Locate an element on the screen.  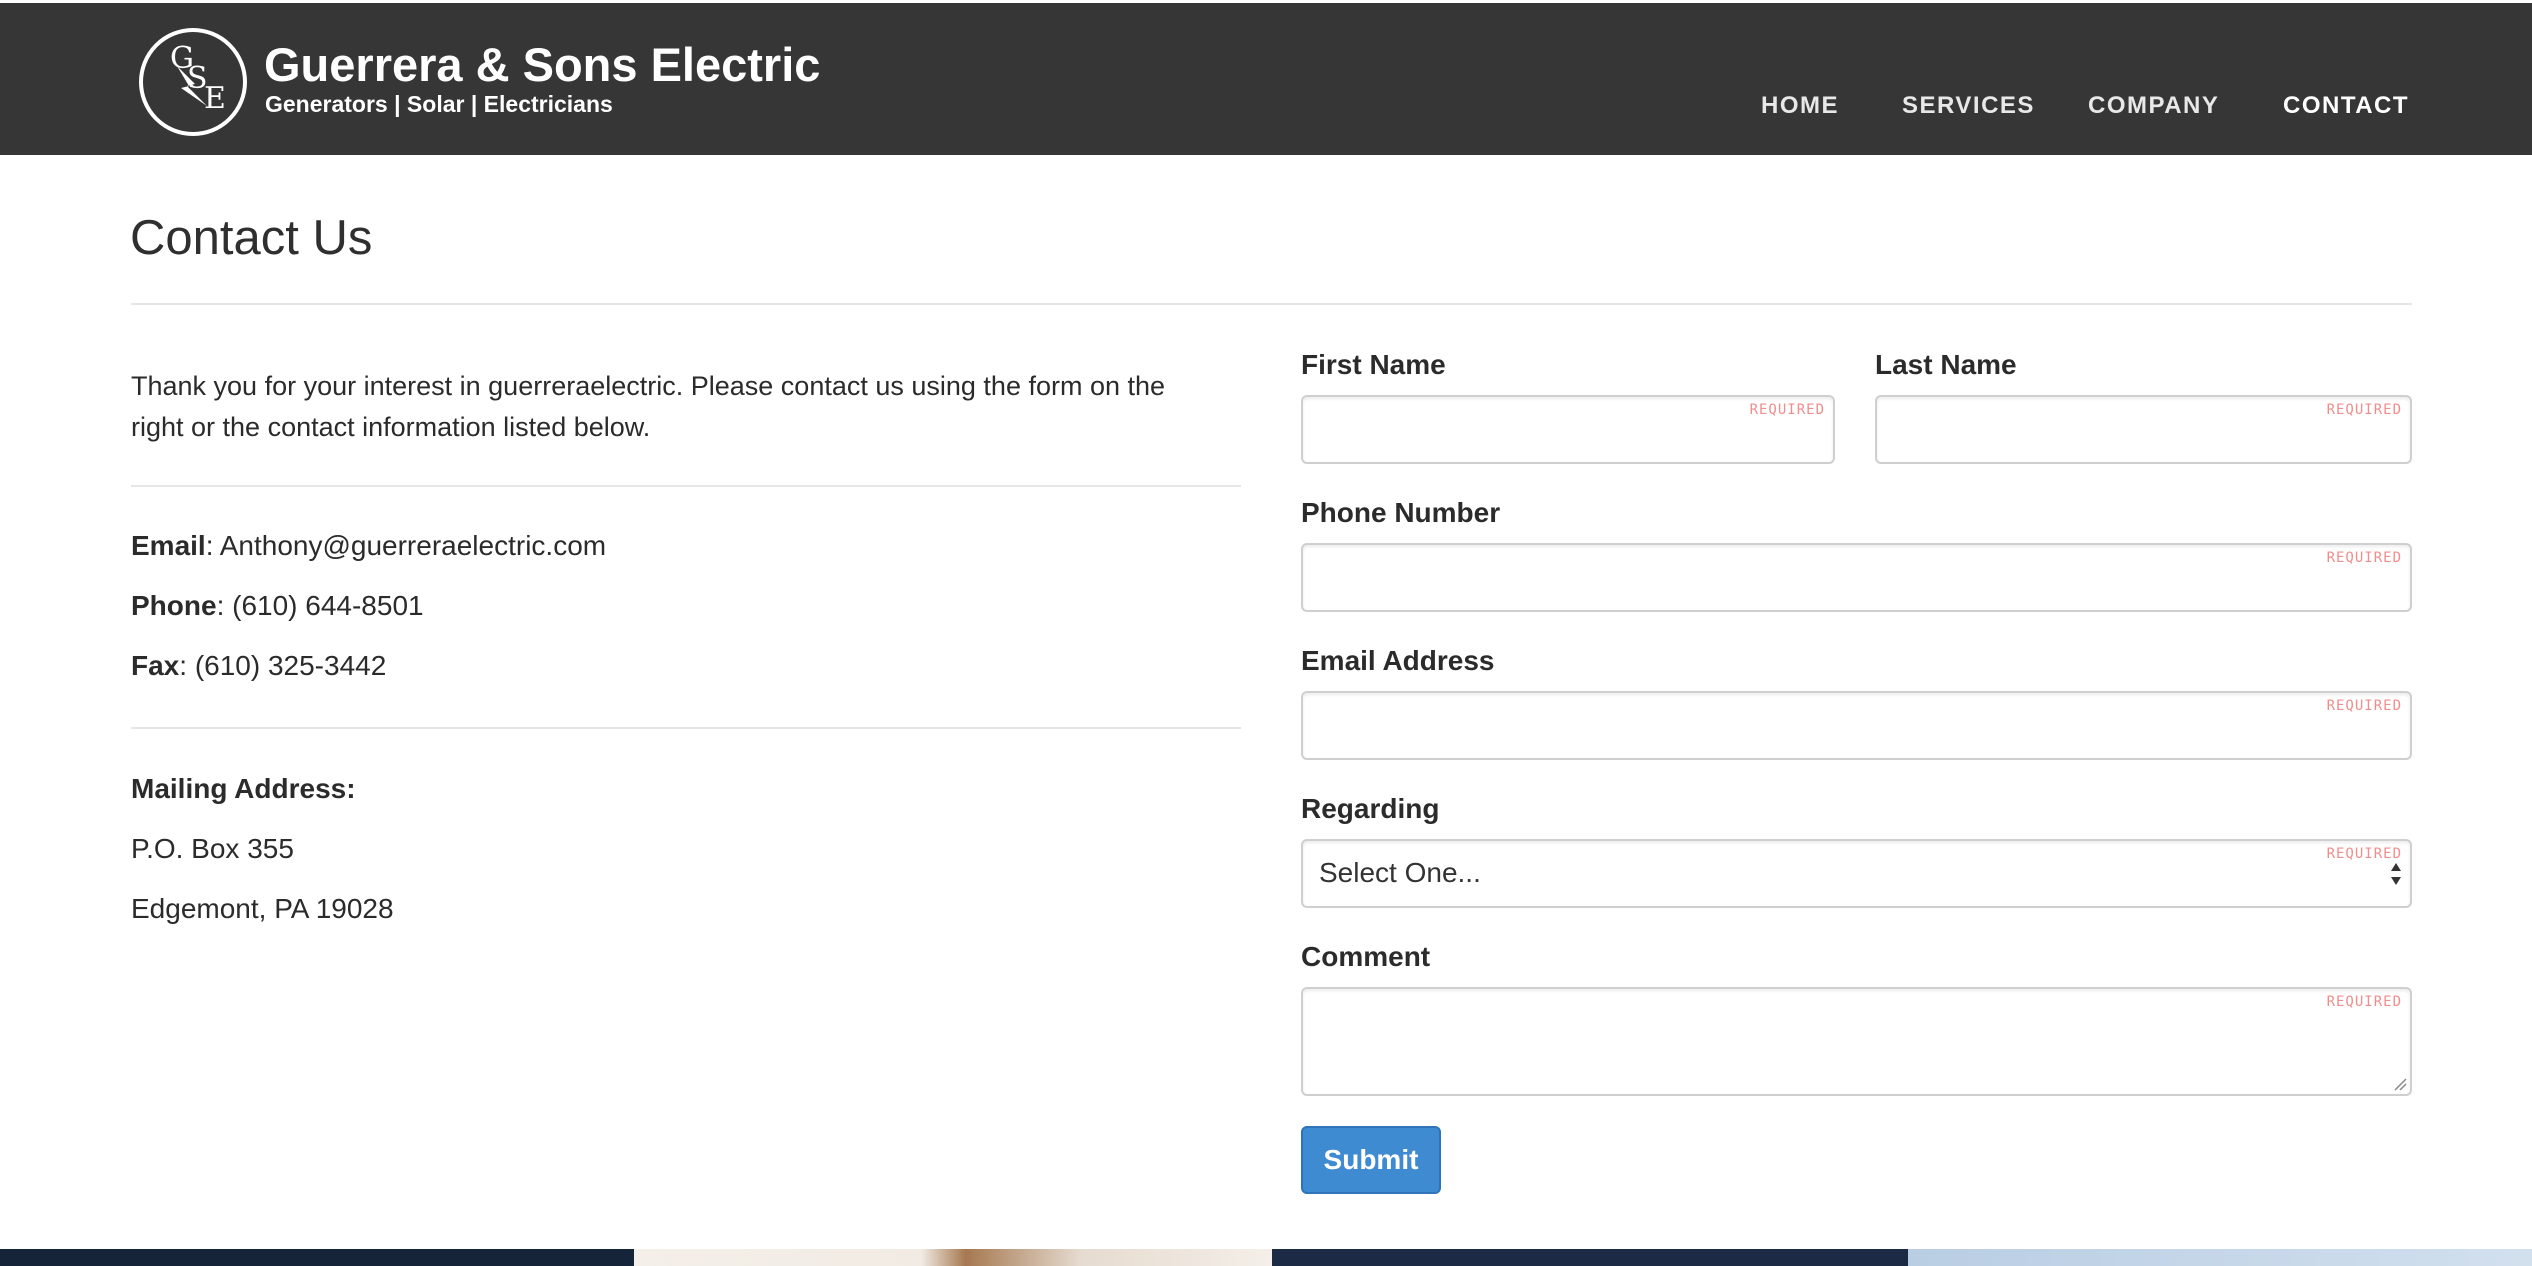
phone-number-field: REQUIRED is located at coordinates (1856, 577).